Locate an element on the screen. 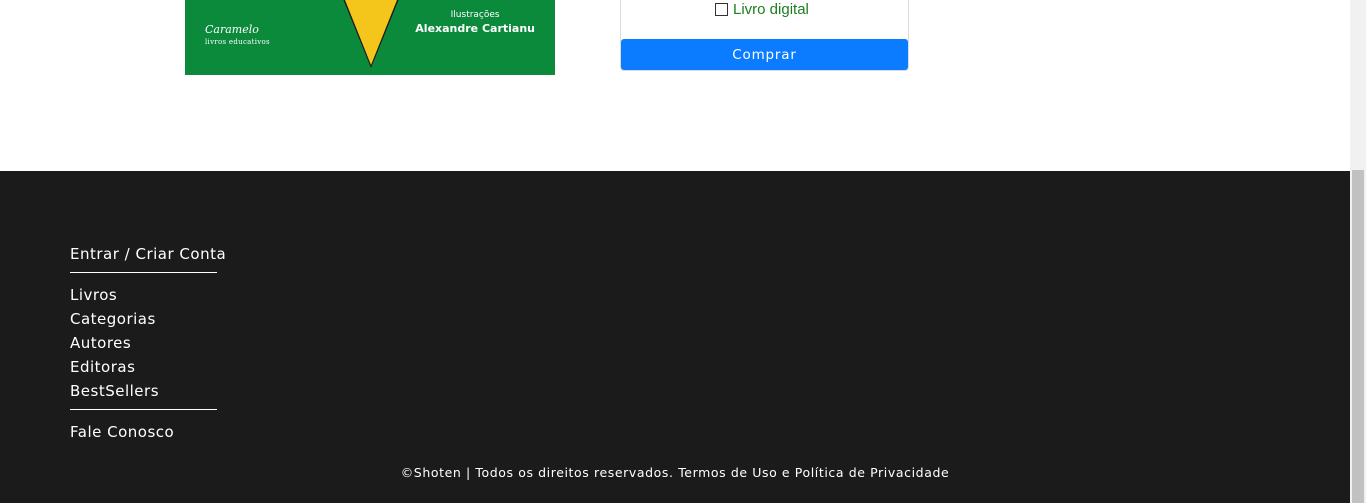 This screenshot has width=1366, height=503. cover-triangle is located at coordinates (371, 32).